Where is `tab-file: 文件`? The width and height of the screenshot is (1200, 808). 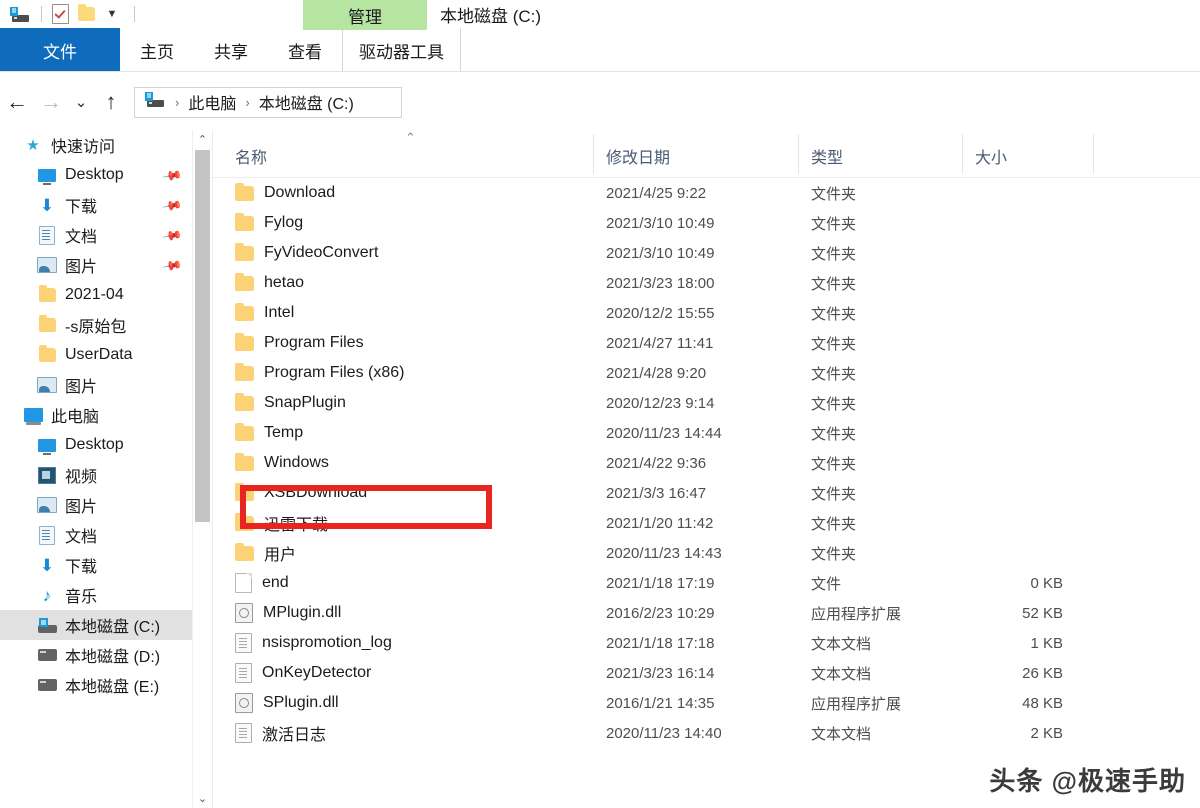 tab-file: 文件 is located at coordinates (60, 50).